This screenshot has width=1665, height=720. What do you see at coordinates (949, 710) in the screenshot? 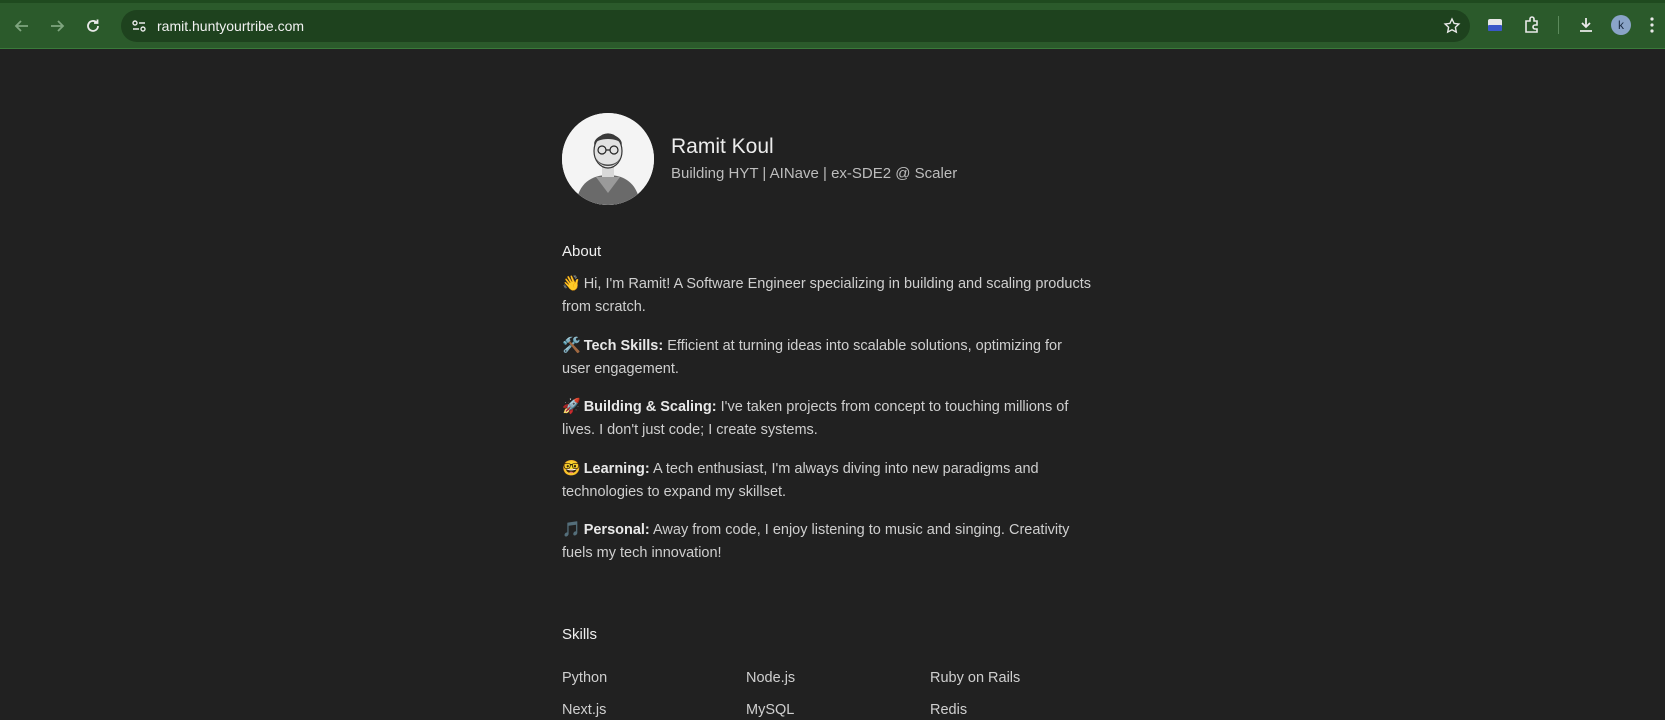
I see `skill-item: Redis` at bounding box center [949, 710].